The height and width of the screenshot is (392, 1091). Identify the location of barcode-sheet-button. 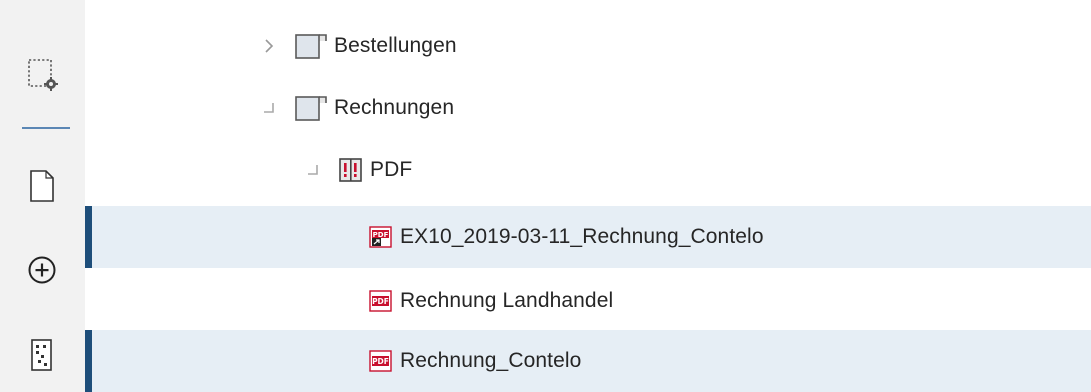
(42, 357).